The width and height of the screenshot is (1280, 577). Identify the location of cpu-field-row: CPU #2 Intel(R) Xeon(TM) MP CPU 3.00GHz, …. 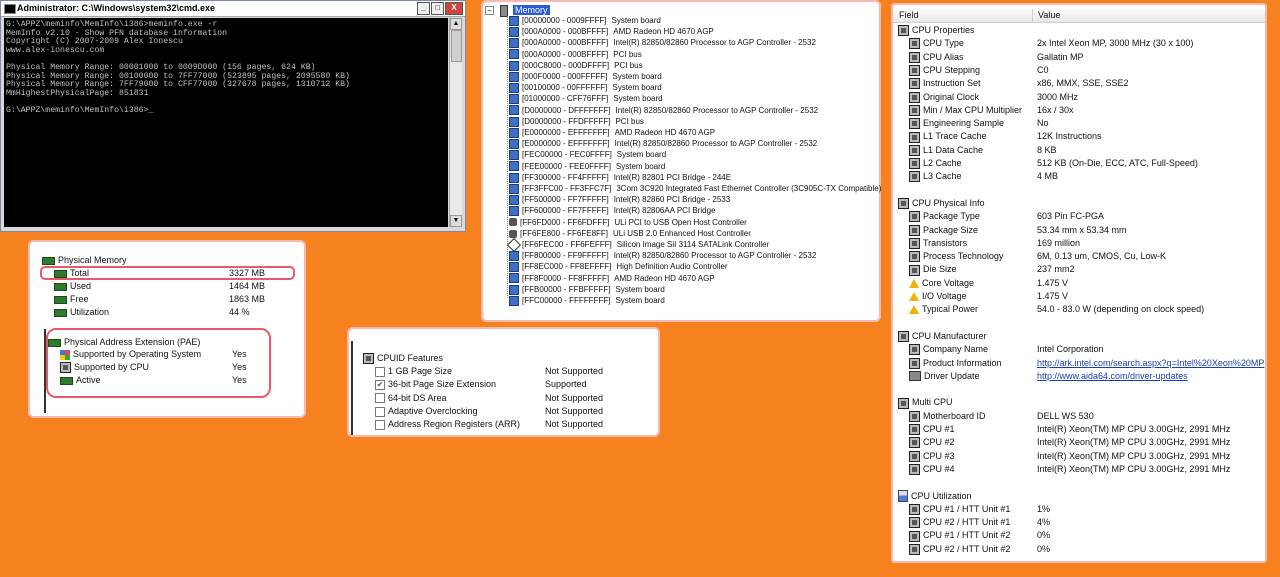
(1086, 442).